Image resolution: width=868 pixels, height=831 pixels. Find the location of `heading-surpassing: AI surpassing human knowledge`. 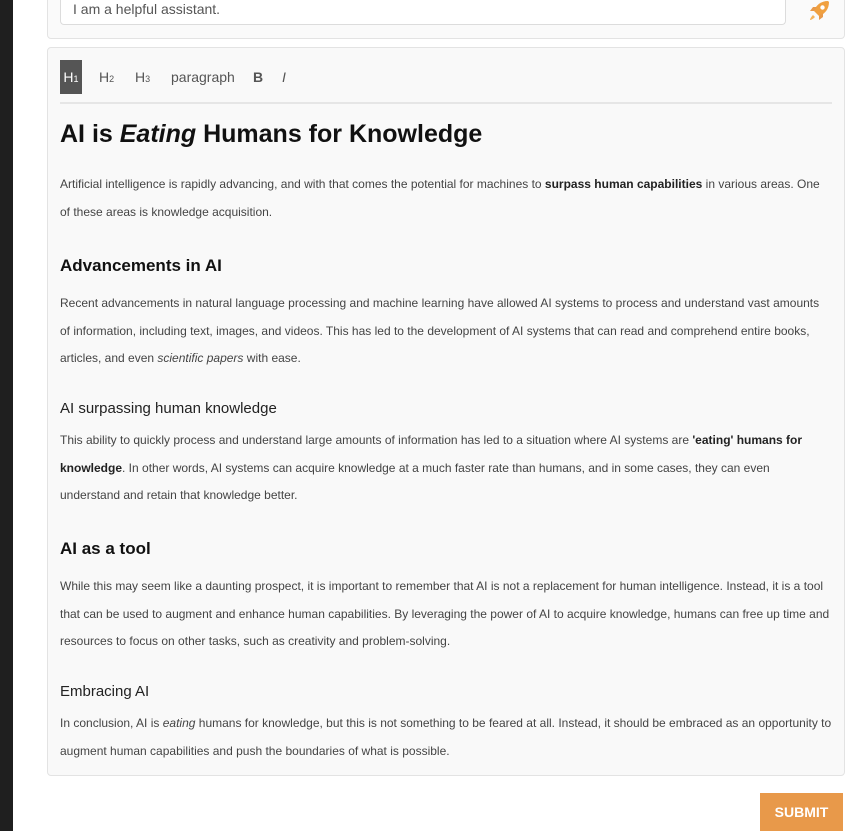

heading-surpassing: AI surpassing human knowledge is located at coordinates (168, 408).